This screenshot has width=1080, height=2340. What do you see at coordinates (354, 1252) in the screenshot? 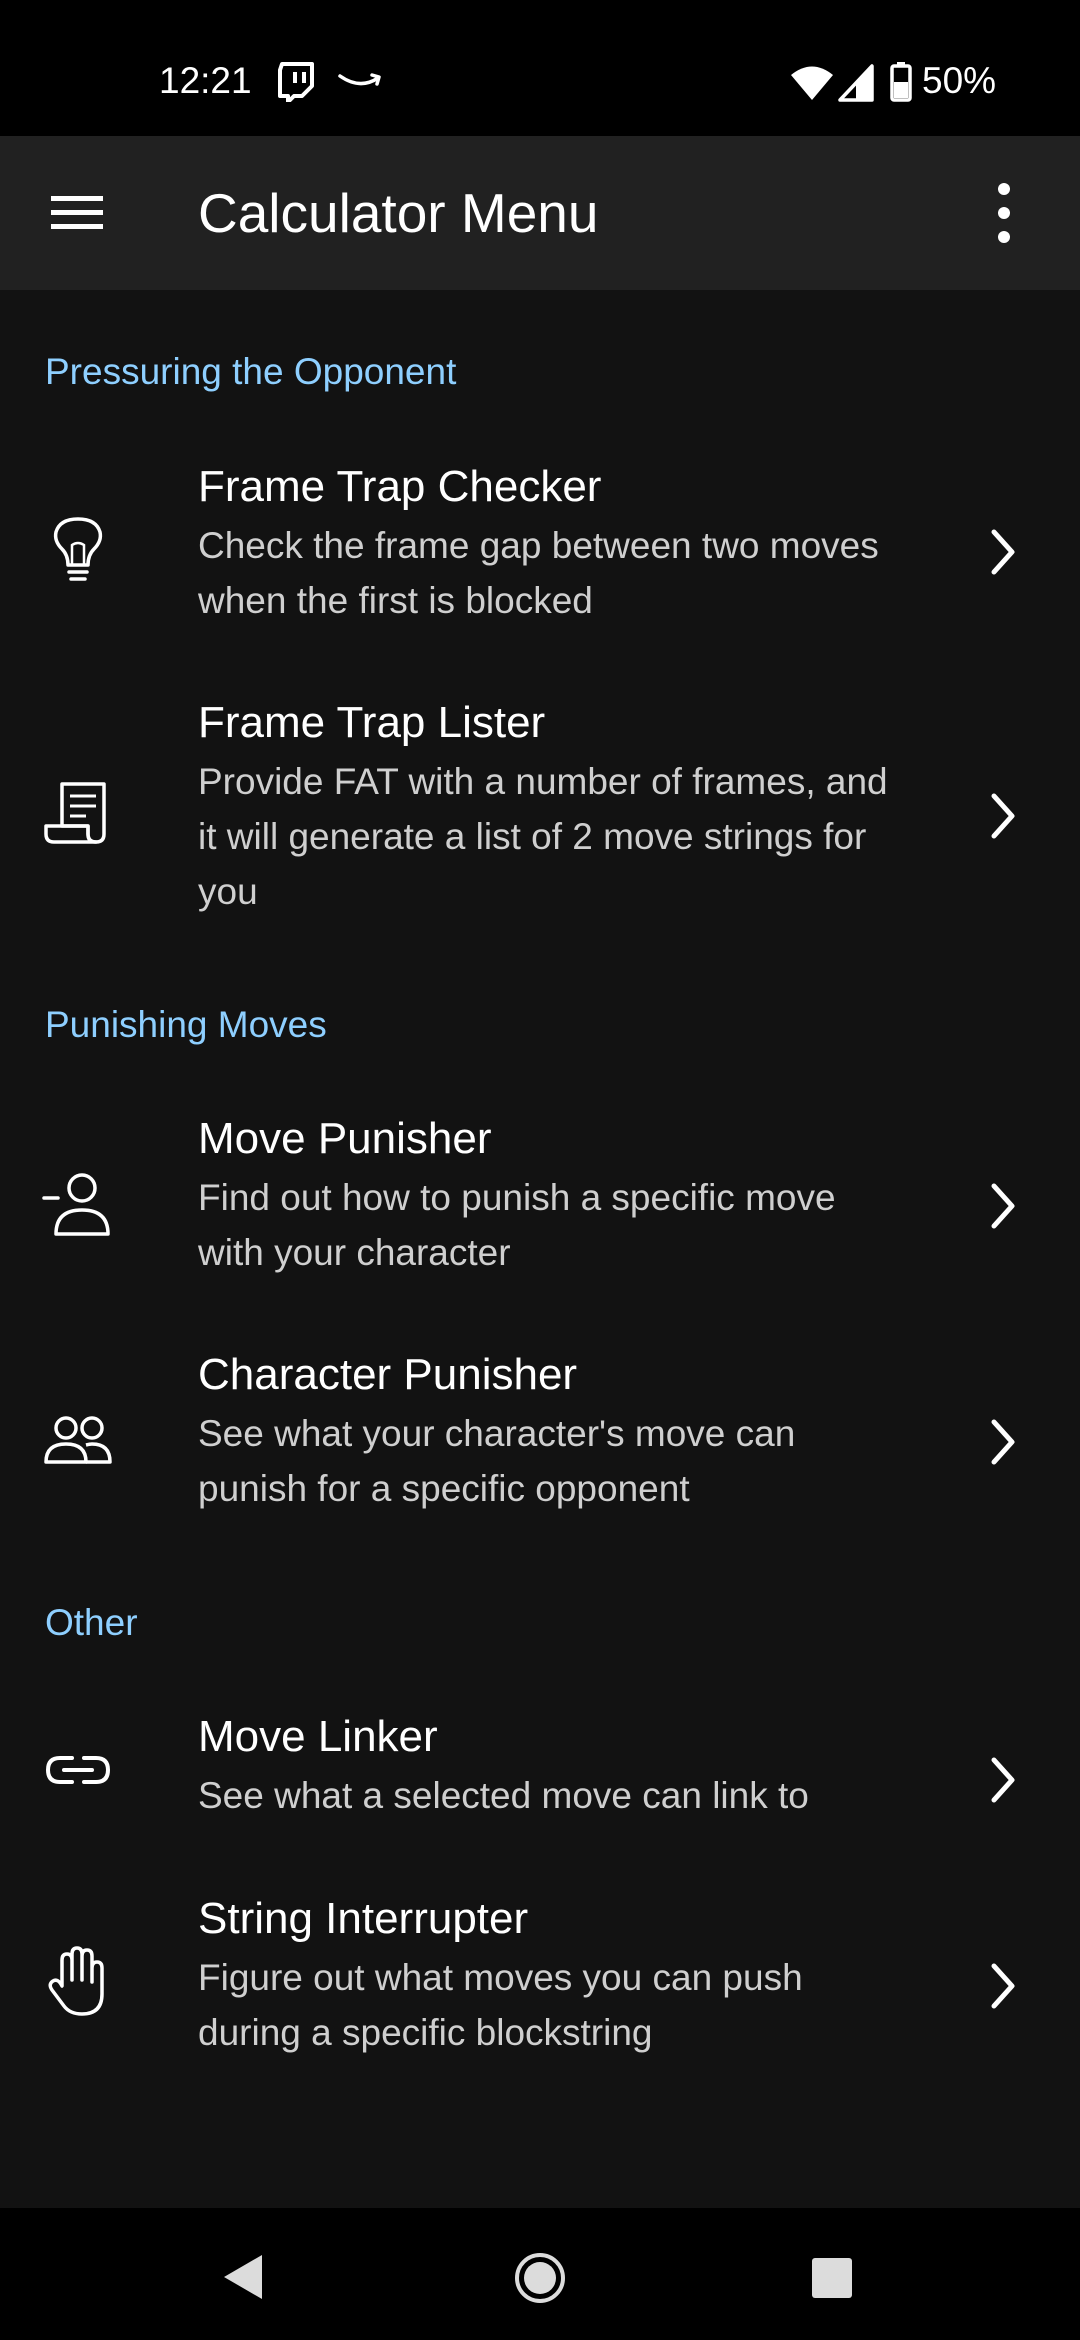
I see `item-subtitle-line: with your character` at bounding box center [354, 1252].